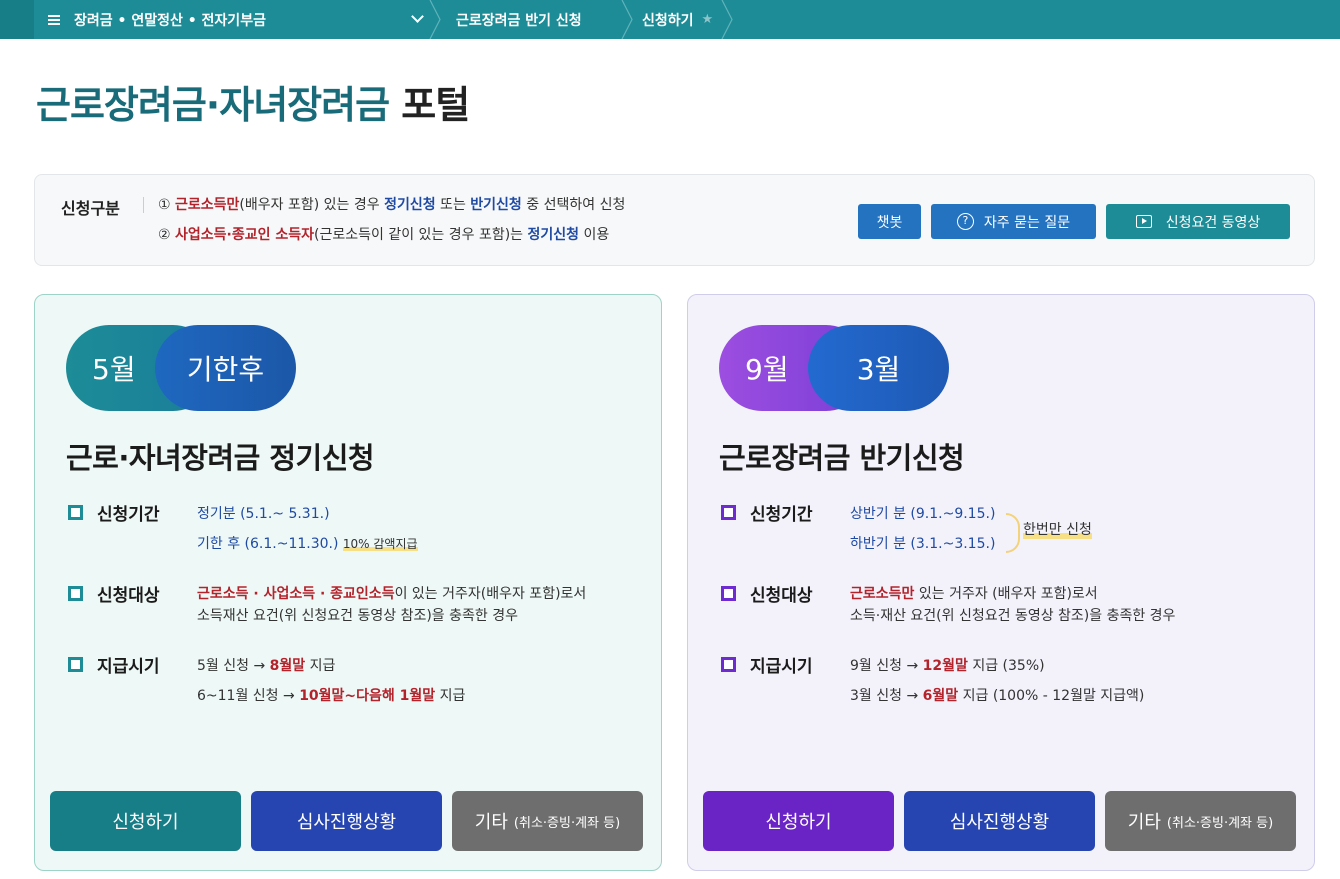 This screenshot has width=1340, height=879. I want to click on page-title-suffix: 포털, so click(435, 105).